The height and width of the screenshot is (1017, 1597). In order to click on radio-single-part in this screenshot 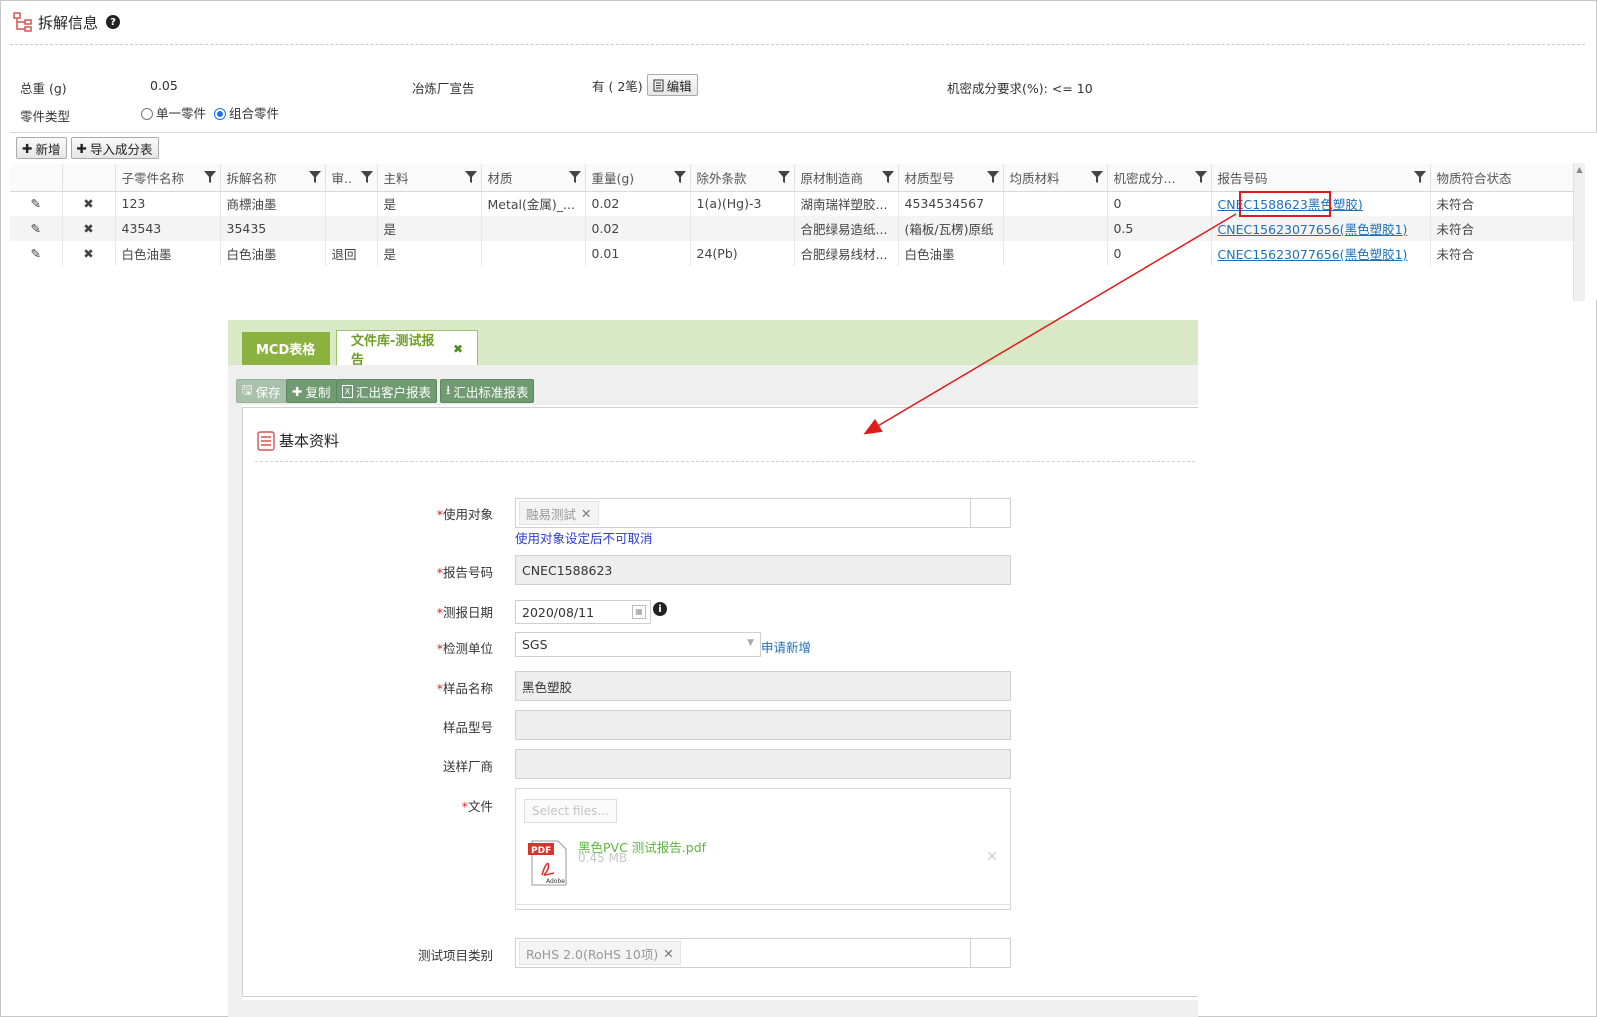, I will do `click(147, 114)`.